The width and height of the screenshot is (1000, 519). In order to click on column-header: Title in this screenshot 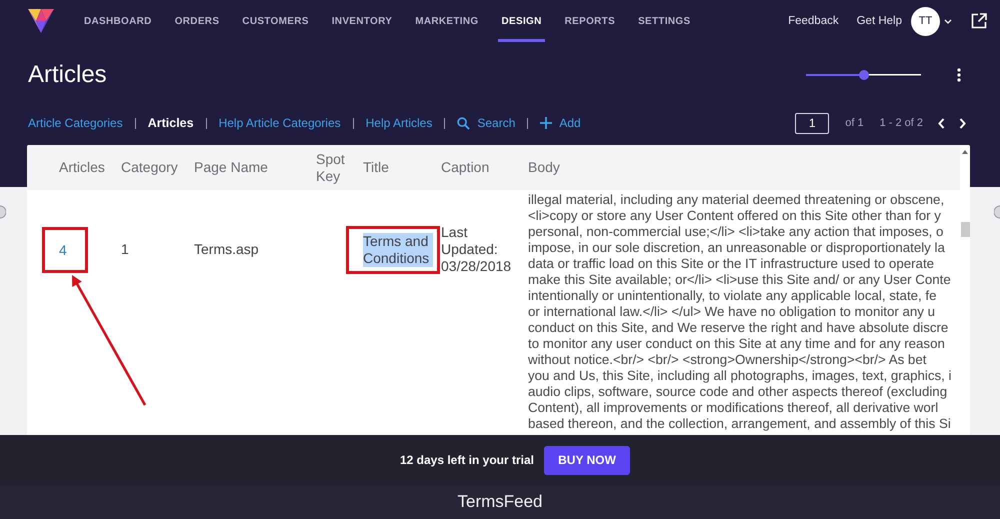, I will do `click(376, 167)`.